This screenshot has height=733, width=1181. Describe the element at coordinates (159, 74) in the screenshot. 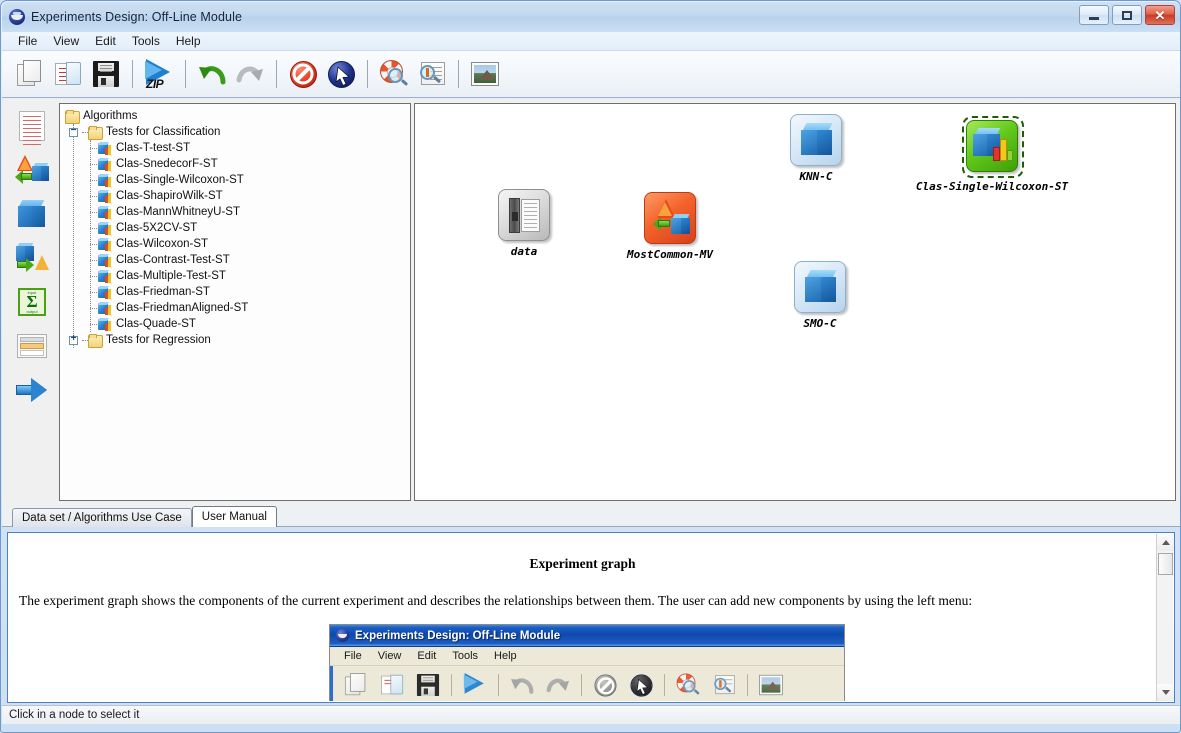

I see `export-zip-button: ZIP` at that location.